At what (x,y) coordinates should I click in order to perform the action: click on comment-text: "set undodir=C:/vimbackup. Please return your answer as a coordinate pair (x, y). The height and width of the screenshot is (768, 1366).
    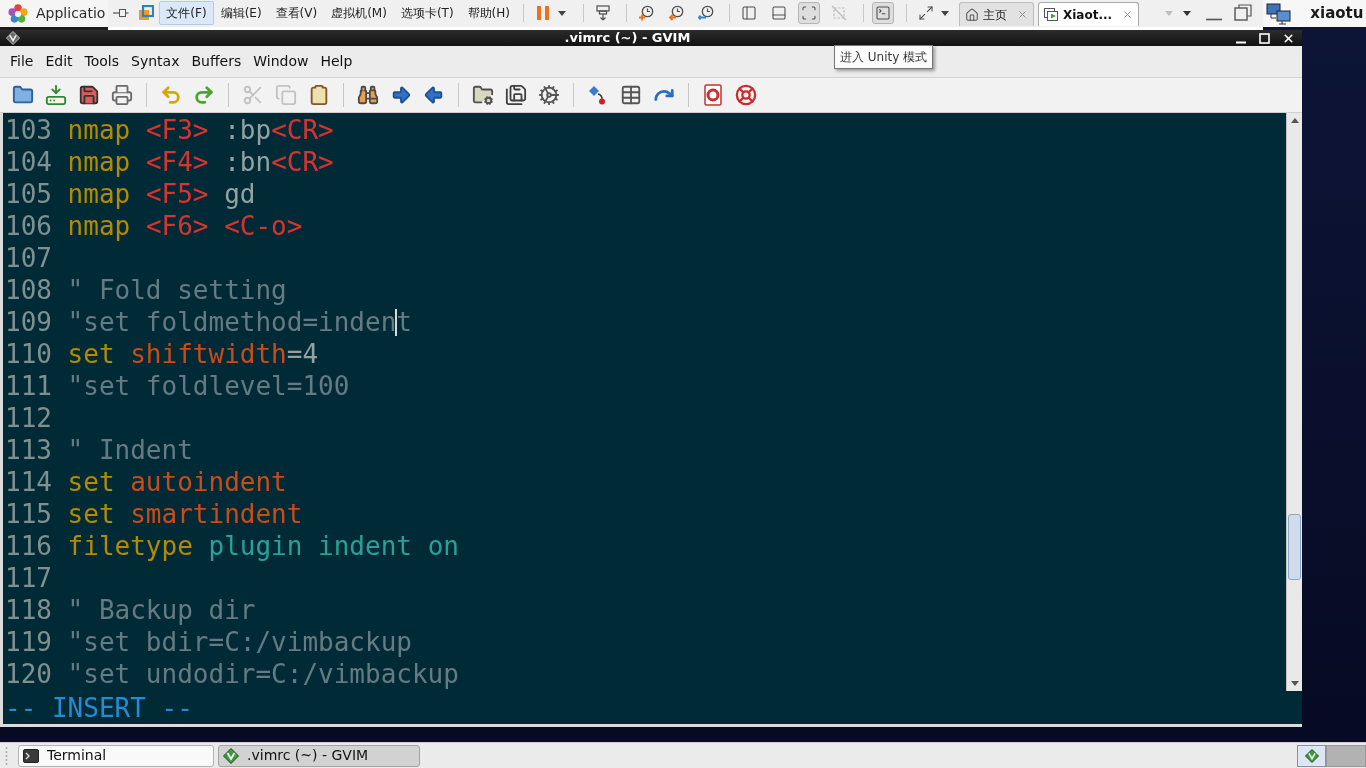
    Looking at the image, I should click on (263, 674).